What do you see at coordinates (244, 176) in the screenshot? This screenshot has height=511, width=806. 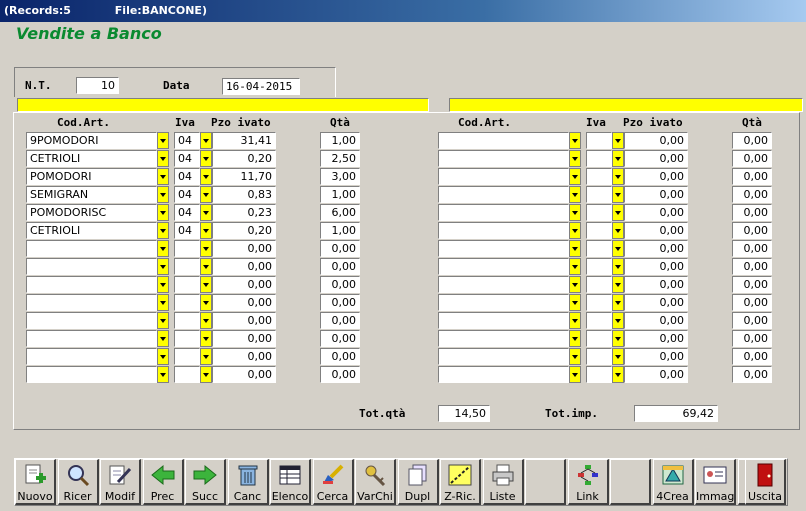 I see `left-pzo-ivato-input: 11,70` at bounding box center [244, 176].